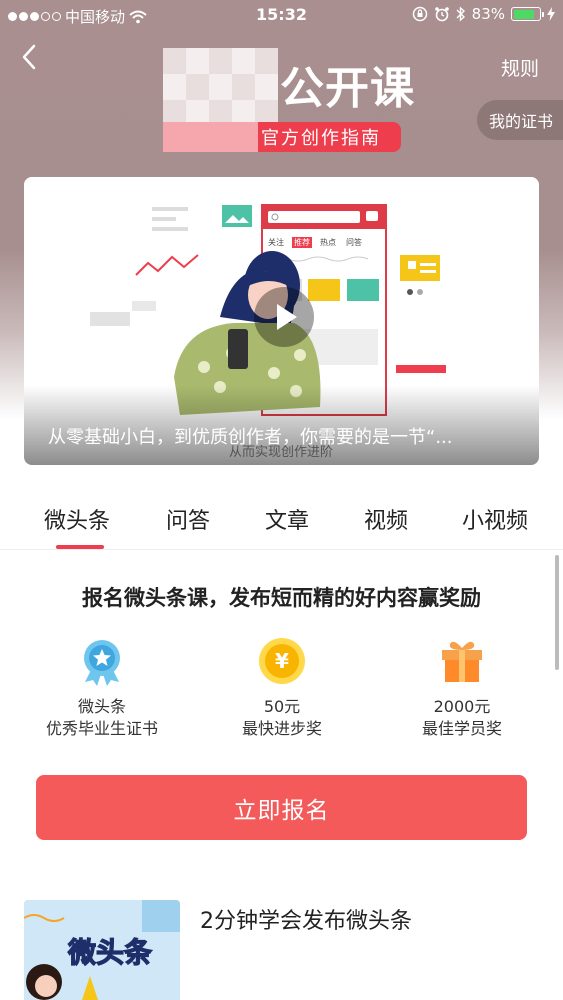 This screenshot has height=1000, width=563. What do you see at coordinates (281, 598) in the screenshot?
I see `promo-headline: 报名微头条课，发布短而精的好内容赢奖励` at bounding box center [281, 598].